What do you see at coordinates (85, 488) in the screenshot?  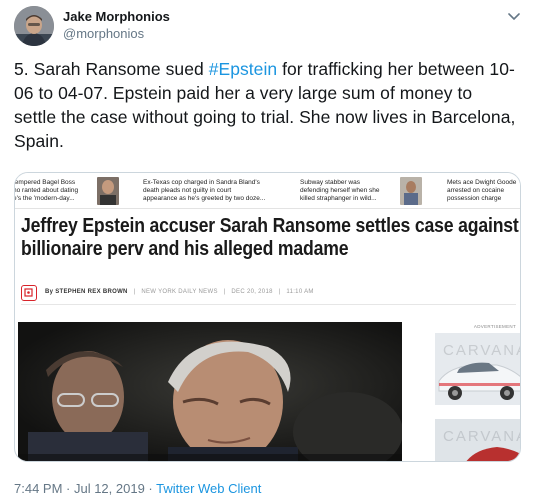 I see `timestamp-link: 7:44 PM · Jul 12, 2019 ·` at bounding box center [85, 488].